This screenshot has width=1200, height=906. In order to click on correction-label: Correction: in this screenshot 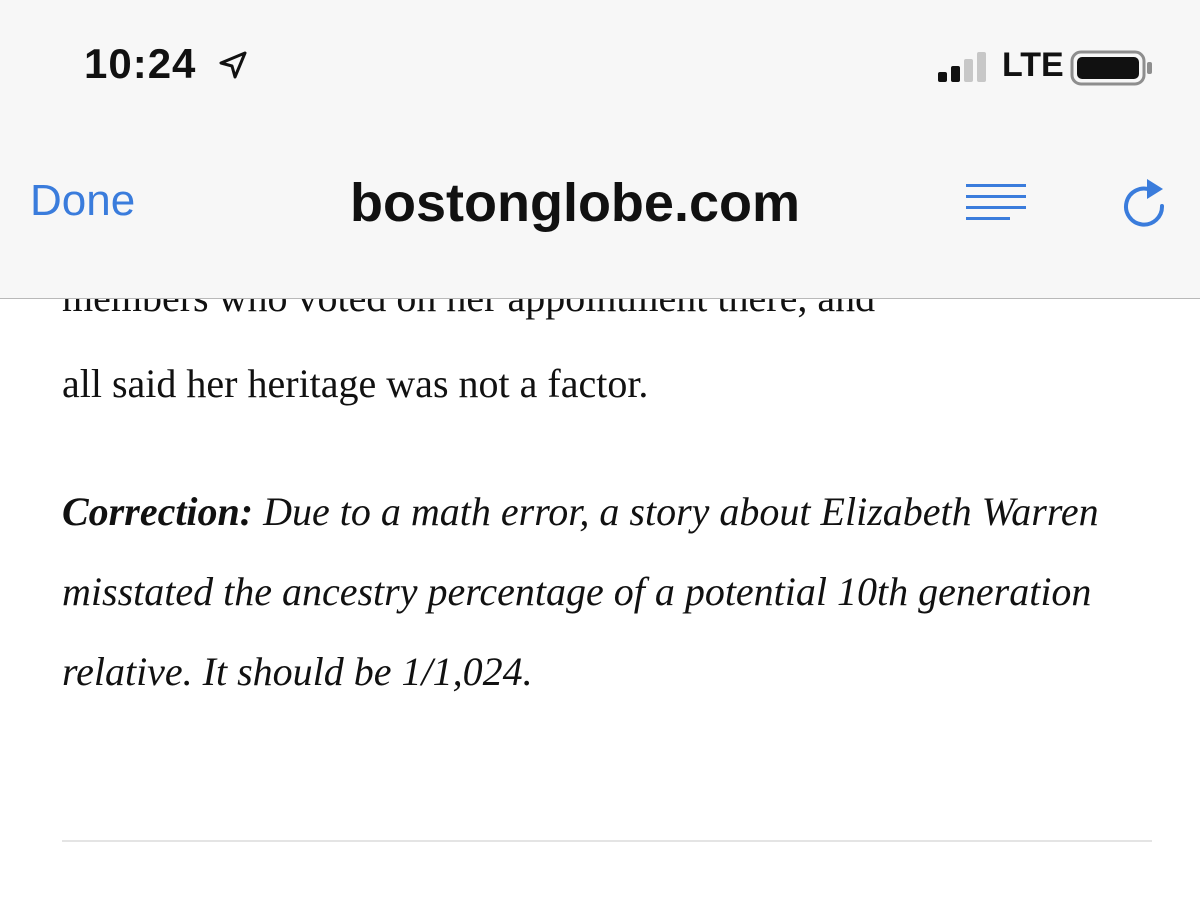, I will do `click(158, 511)`.